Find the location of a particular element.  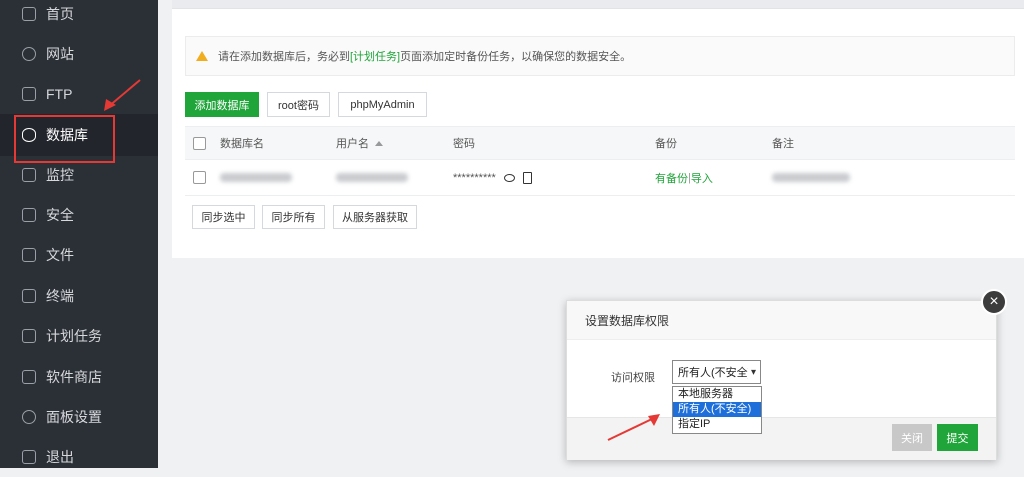

close-icon: × is located at coordinates (994, 302).